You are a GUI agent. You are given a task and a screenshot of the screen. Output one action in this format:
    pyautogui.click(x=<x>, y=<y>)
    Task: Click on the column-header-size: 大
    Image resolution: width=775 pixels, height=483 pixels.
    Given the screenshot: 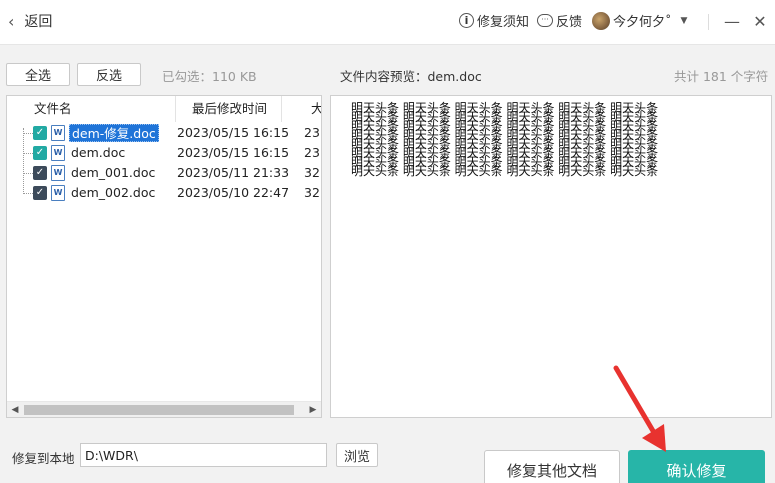 What is the action you would take?
    pyautogui.click(x=316, y=109)
    